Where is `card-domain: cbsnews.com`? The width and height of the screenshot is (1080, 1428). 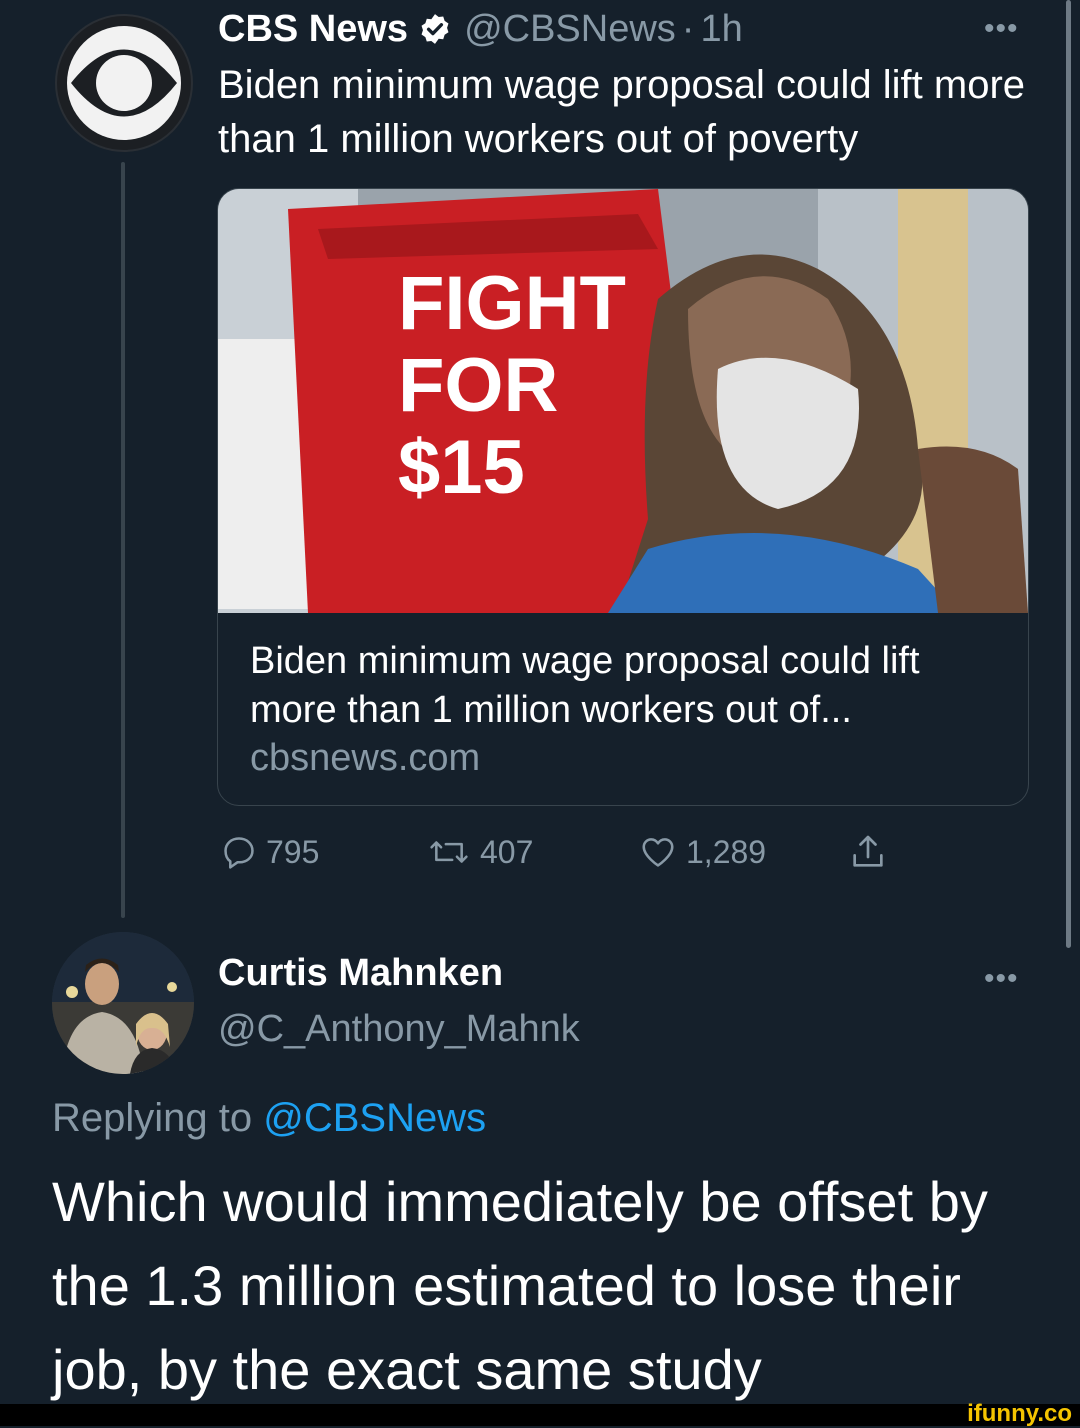 card-domain: cbsnews.com is located at coordinates (365, 758).